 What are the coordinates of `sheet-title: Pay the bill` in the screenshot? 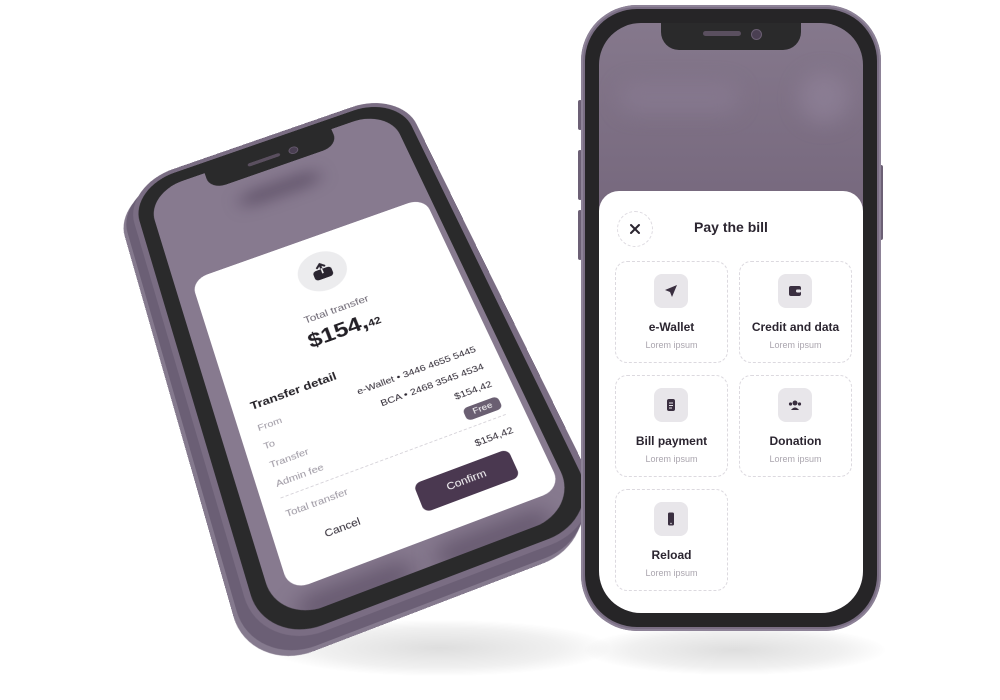 It's located at (731, 227).